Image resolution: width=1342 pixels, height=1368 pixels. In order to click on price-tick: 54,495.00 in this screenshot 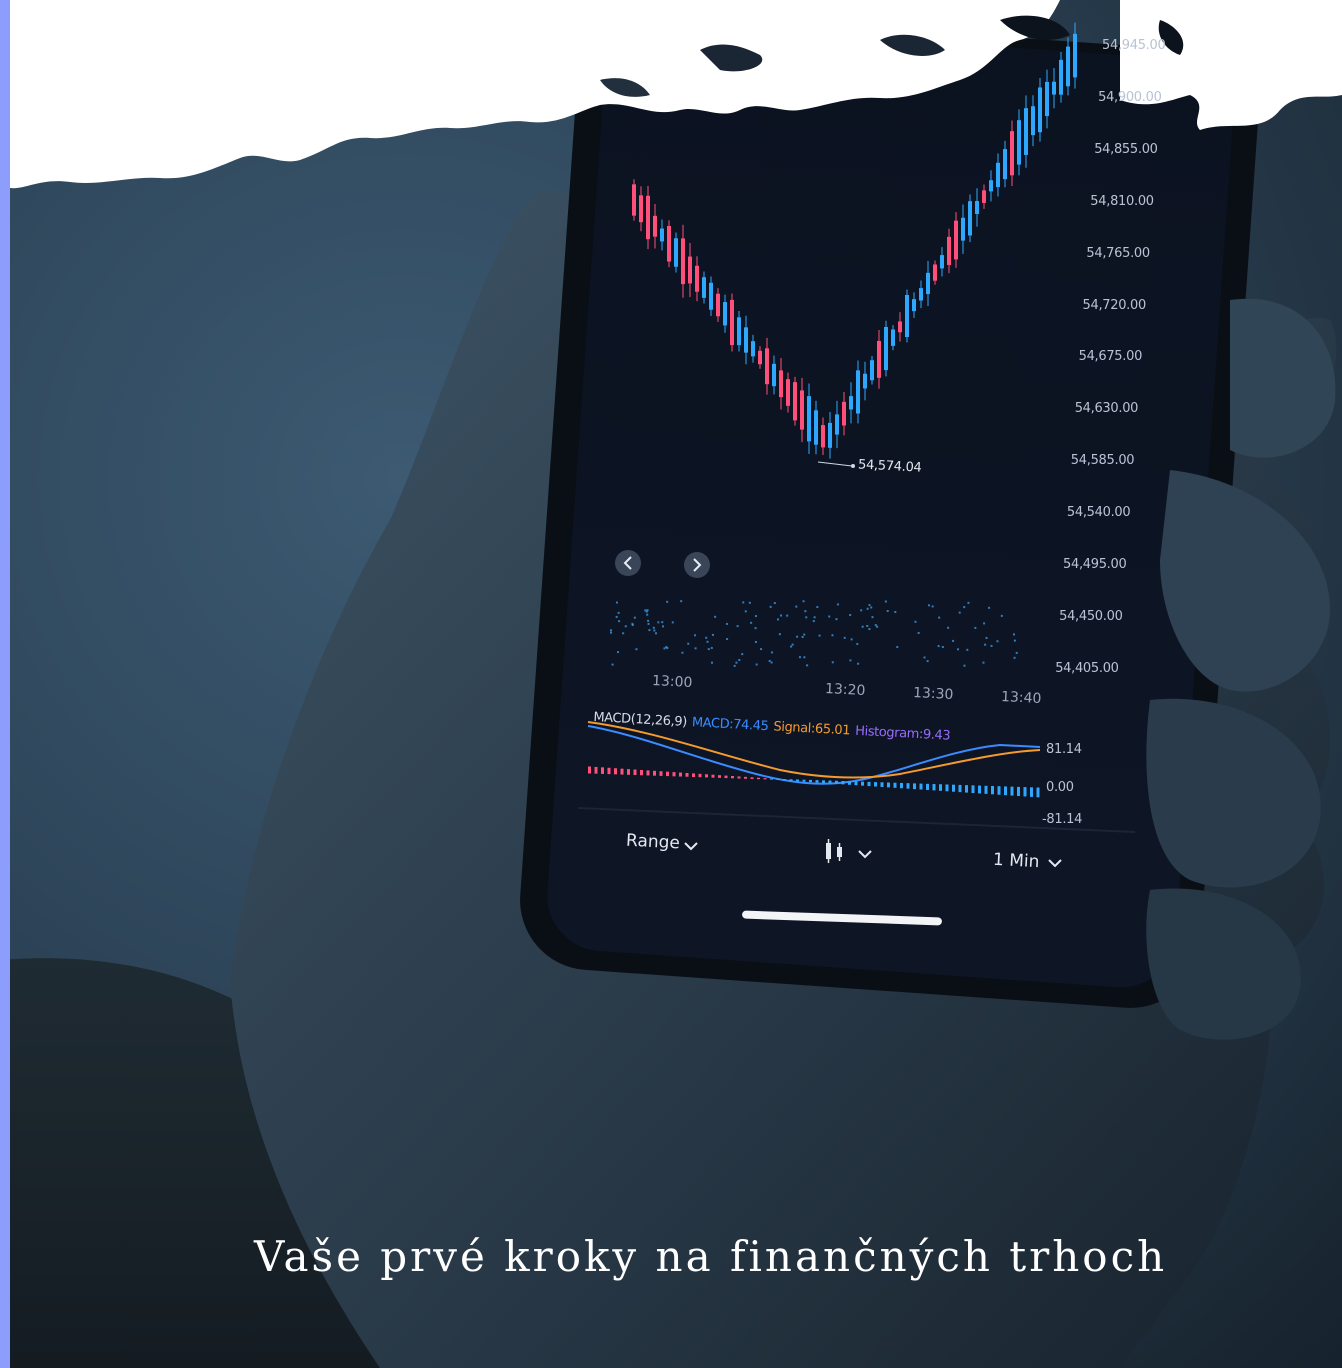, I will do `click(1095, 564)`.